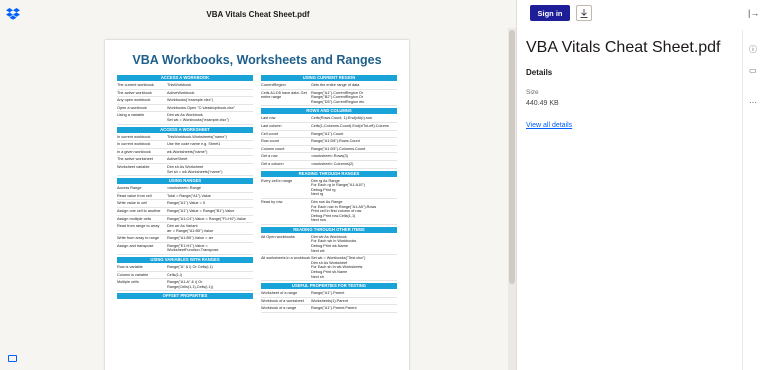 This screenshot has width=768, height=370. Describe the element at coordinates (197, 136) in the screenshot. I see `row-code: ThisWorkbook.Worksheets("name")` at that location.